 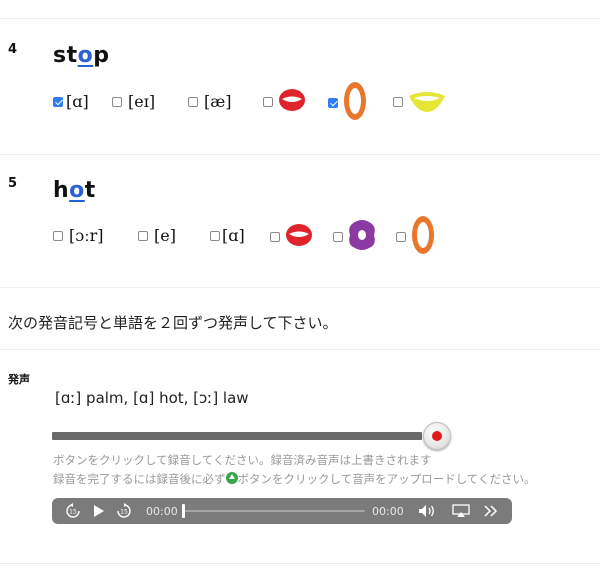 What do you see at coordinates (101, 55) in the screenshot?
I see `word-part: p` at bounding box center [101, 55].